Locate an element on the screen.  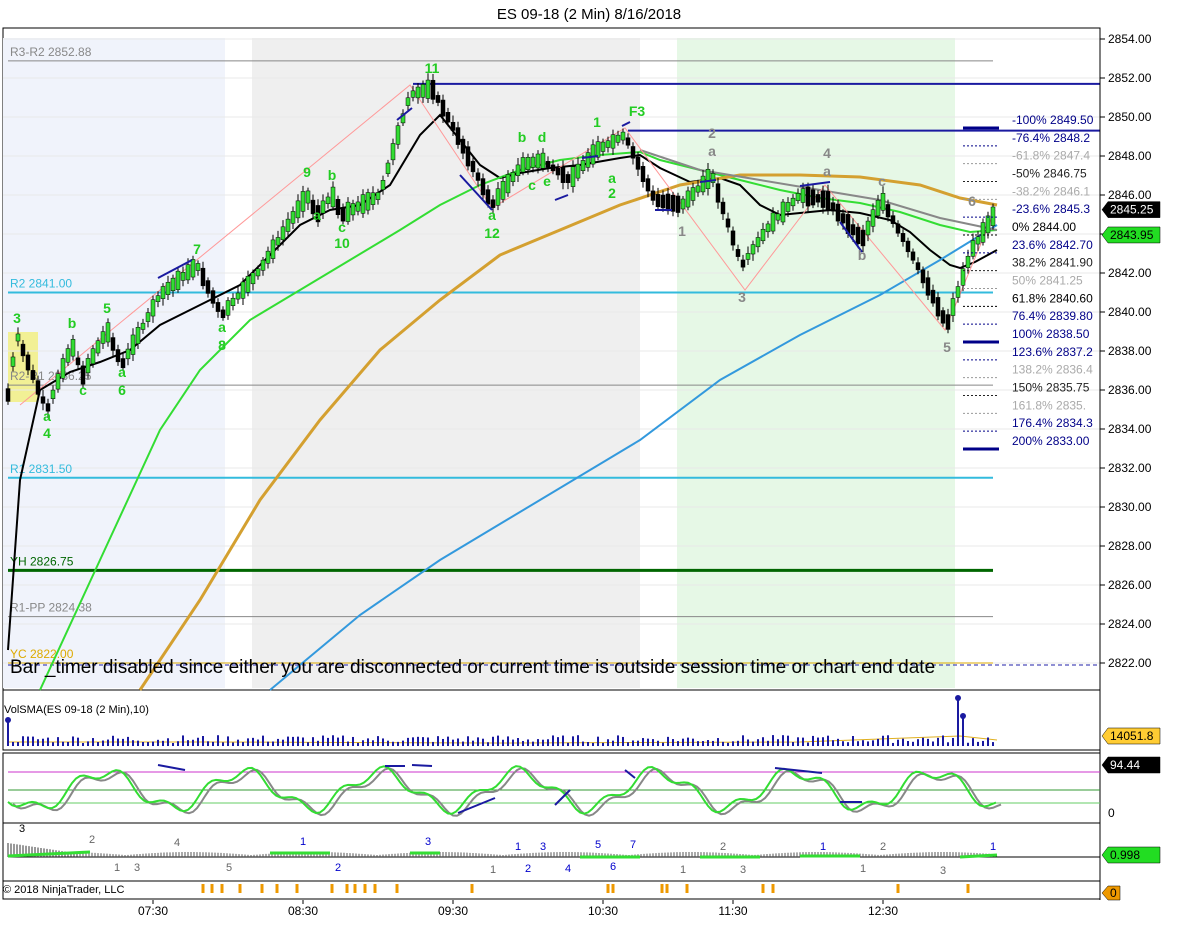
osc-wave-label: 4 is located at coordinates (568, 869).